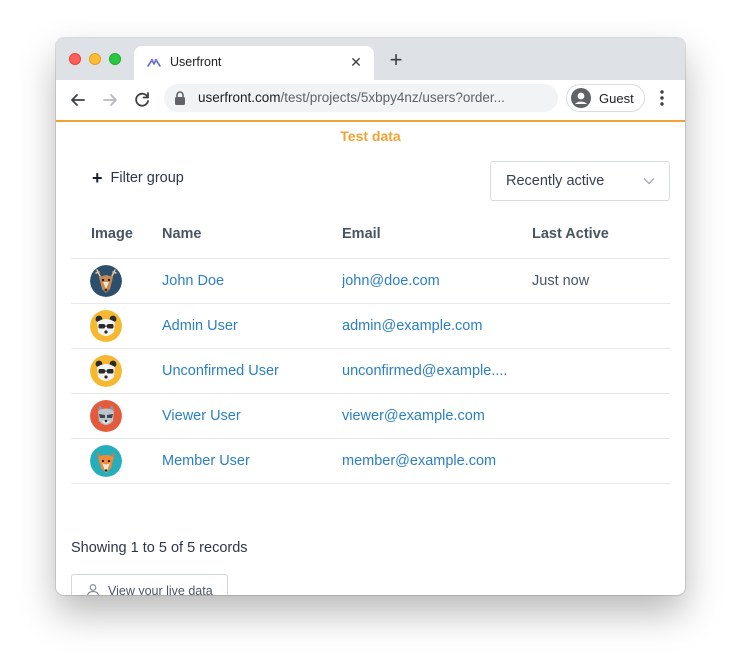  Describe the element at coordinates (220, 371) in the screenshot. I see `user-name-link: Unconfirmed User` at that location.